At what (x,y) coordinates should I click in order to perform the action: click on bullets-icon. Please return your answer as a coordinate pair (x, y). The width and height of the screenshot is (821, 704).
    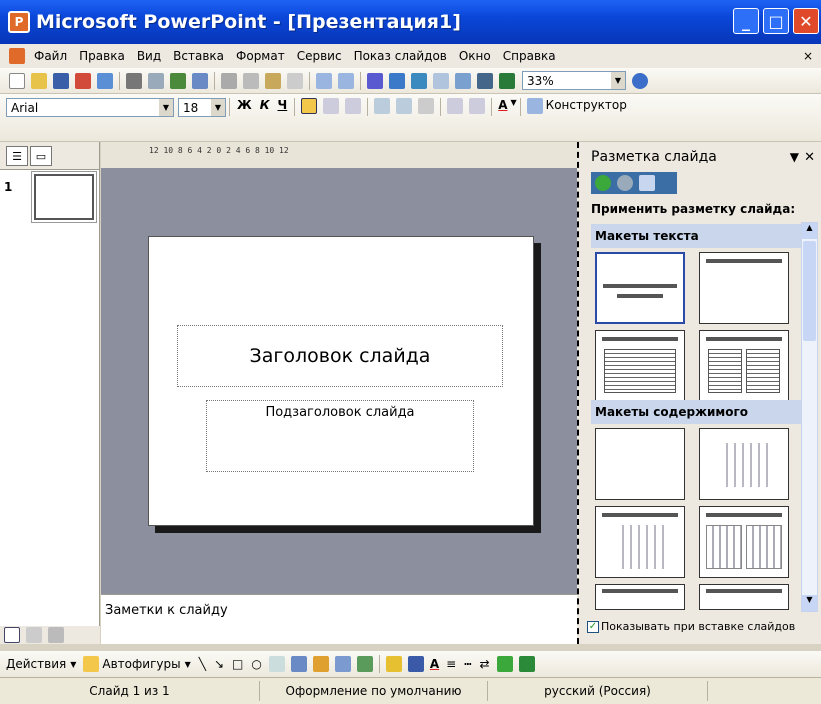
    Looking at the image, I should click on (404, 106).